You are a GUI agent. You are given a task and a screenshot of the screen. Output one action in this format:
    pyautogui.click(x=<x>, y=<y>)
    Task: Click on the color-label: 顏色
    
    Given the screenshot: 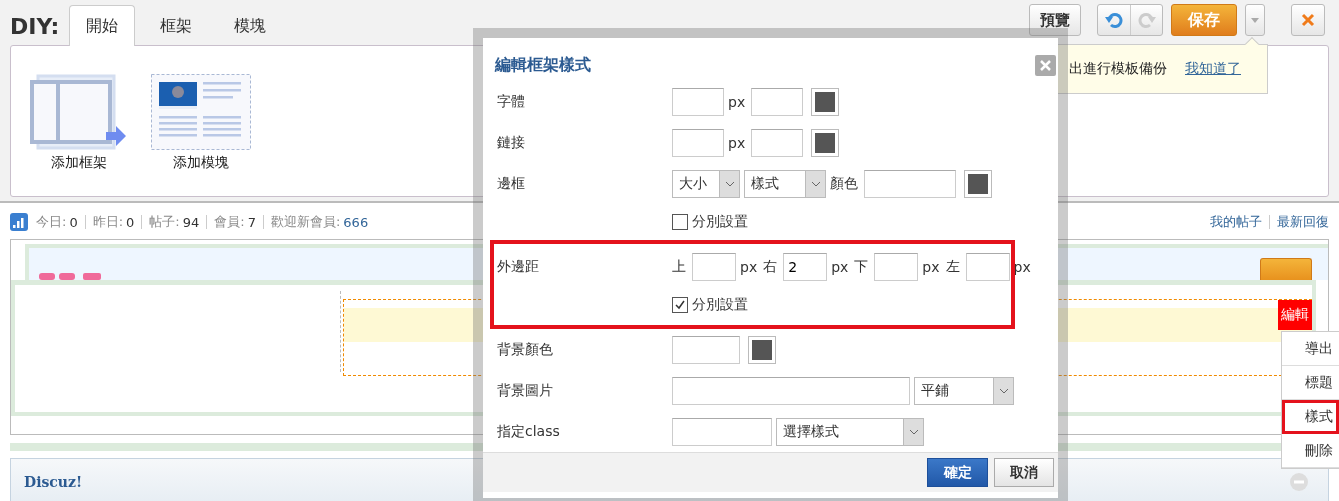 What is the action you would take?
    pyautogui.click(x=844, y=183)
    